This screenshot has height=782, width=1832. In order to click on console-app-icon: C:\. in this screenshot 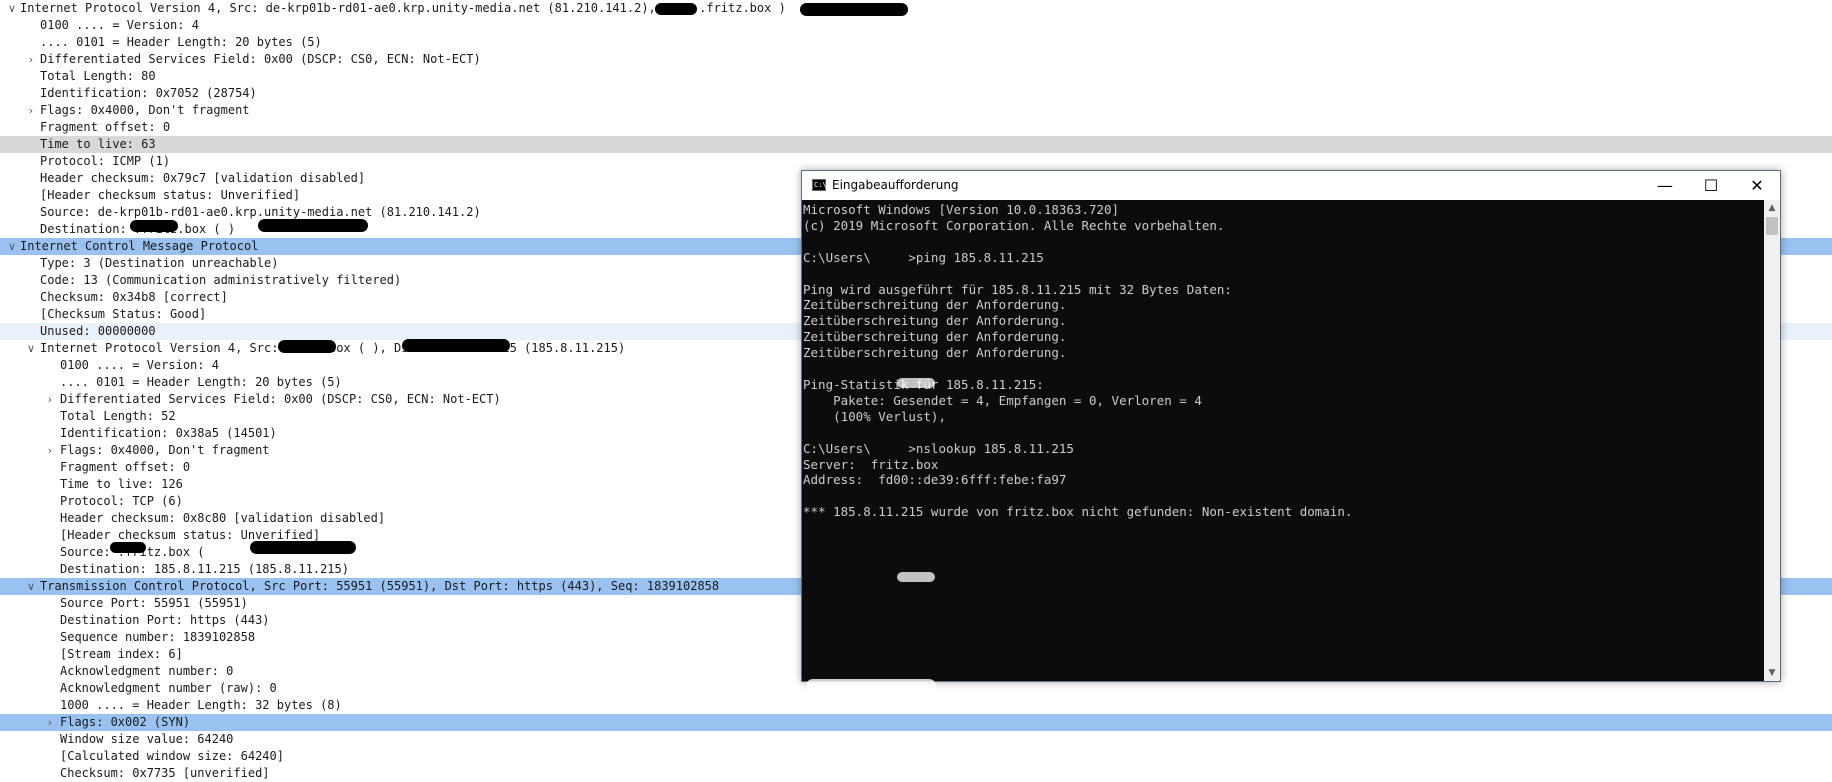, I will do `click(821, 185)`.